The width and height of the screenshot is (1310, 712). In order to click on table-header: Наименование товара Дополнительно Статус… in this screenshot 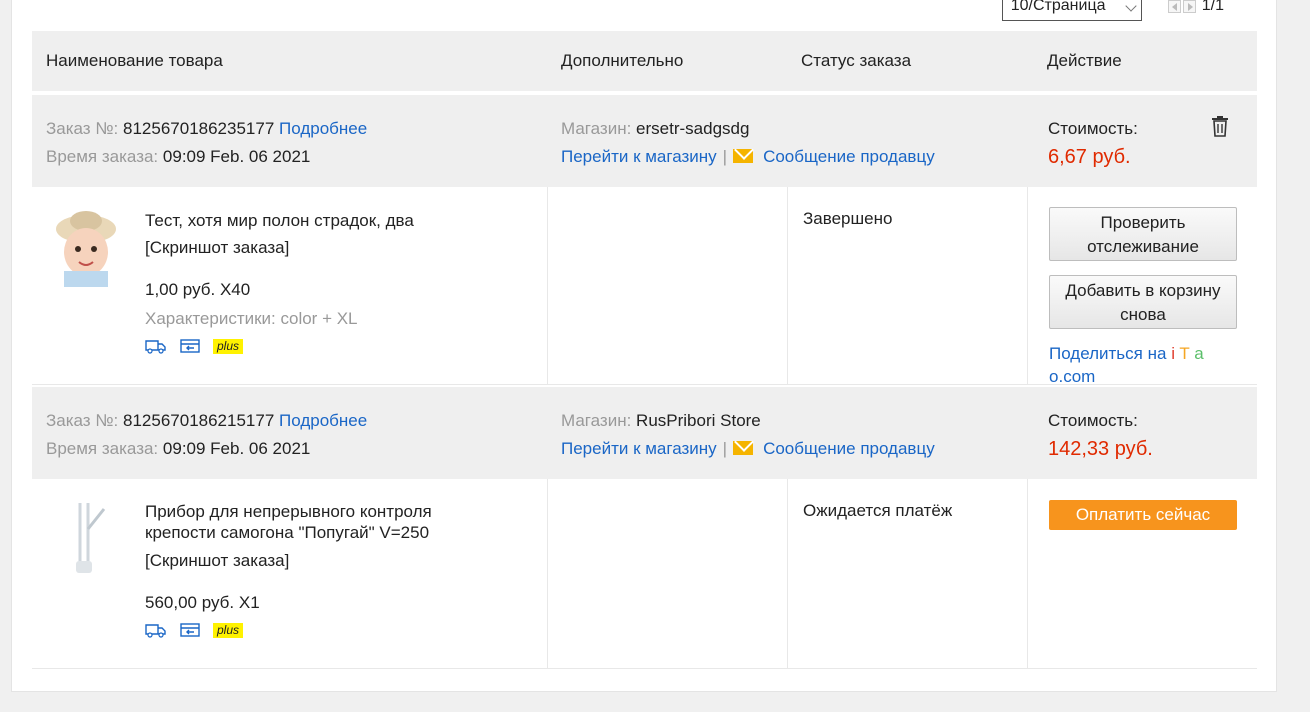, I will do `click(644, 61)`.